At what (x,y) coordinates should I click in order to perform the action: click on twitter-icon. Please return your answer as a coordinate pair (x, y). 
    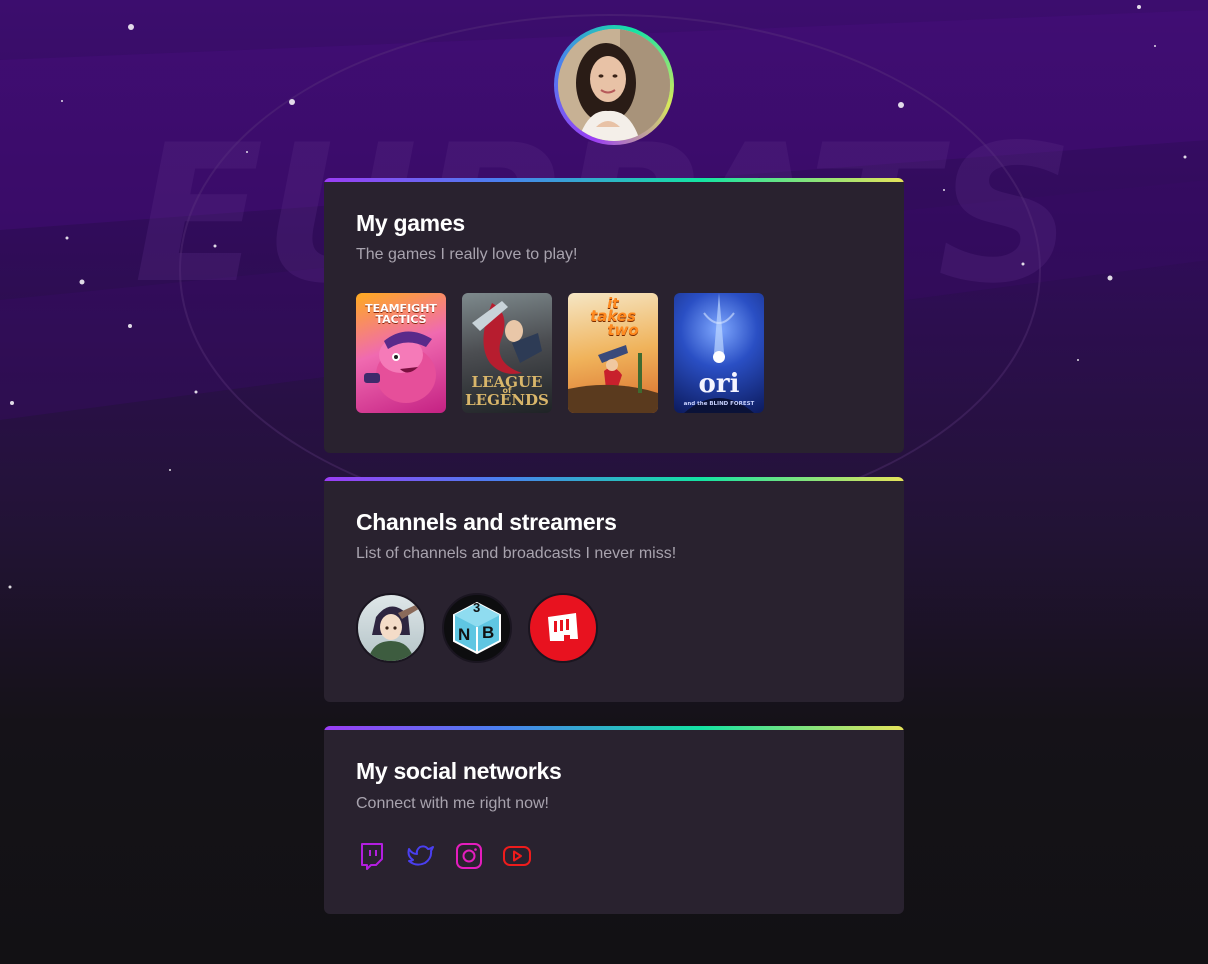
    Looking at the image, I should click on (420, 855).